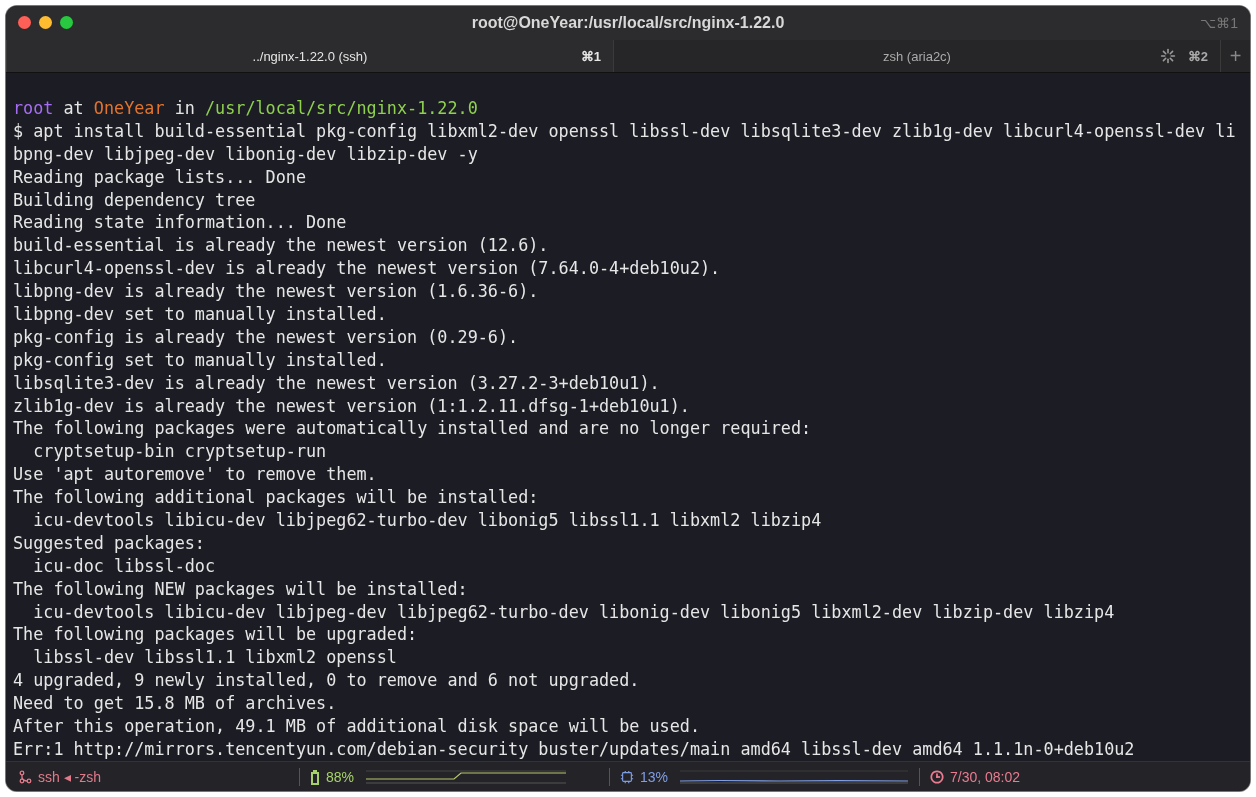 This screenshot has height=797, width=1256. Describe the element at coordinates (281, 245) in the screenshot. I see `terminal-line: build-essential is already the newest version (12.6).` at that location.